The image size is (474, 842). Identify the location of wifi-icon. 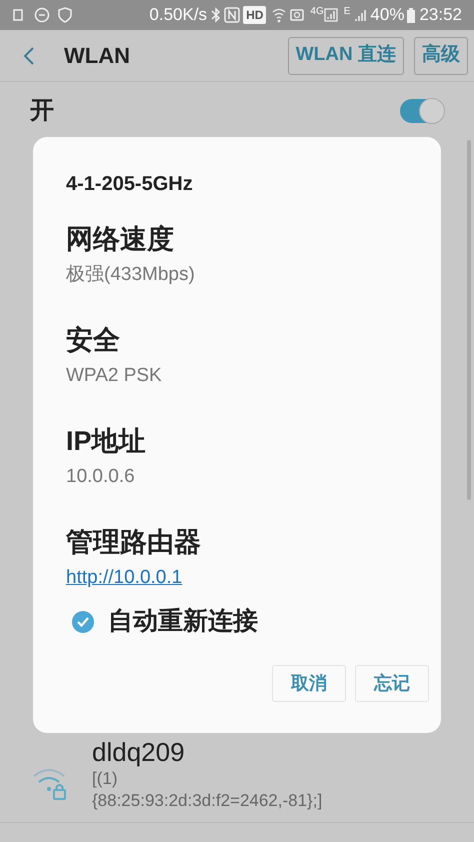
(279, 15).